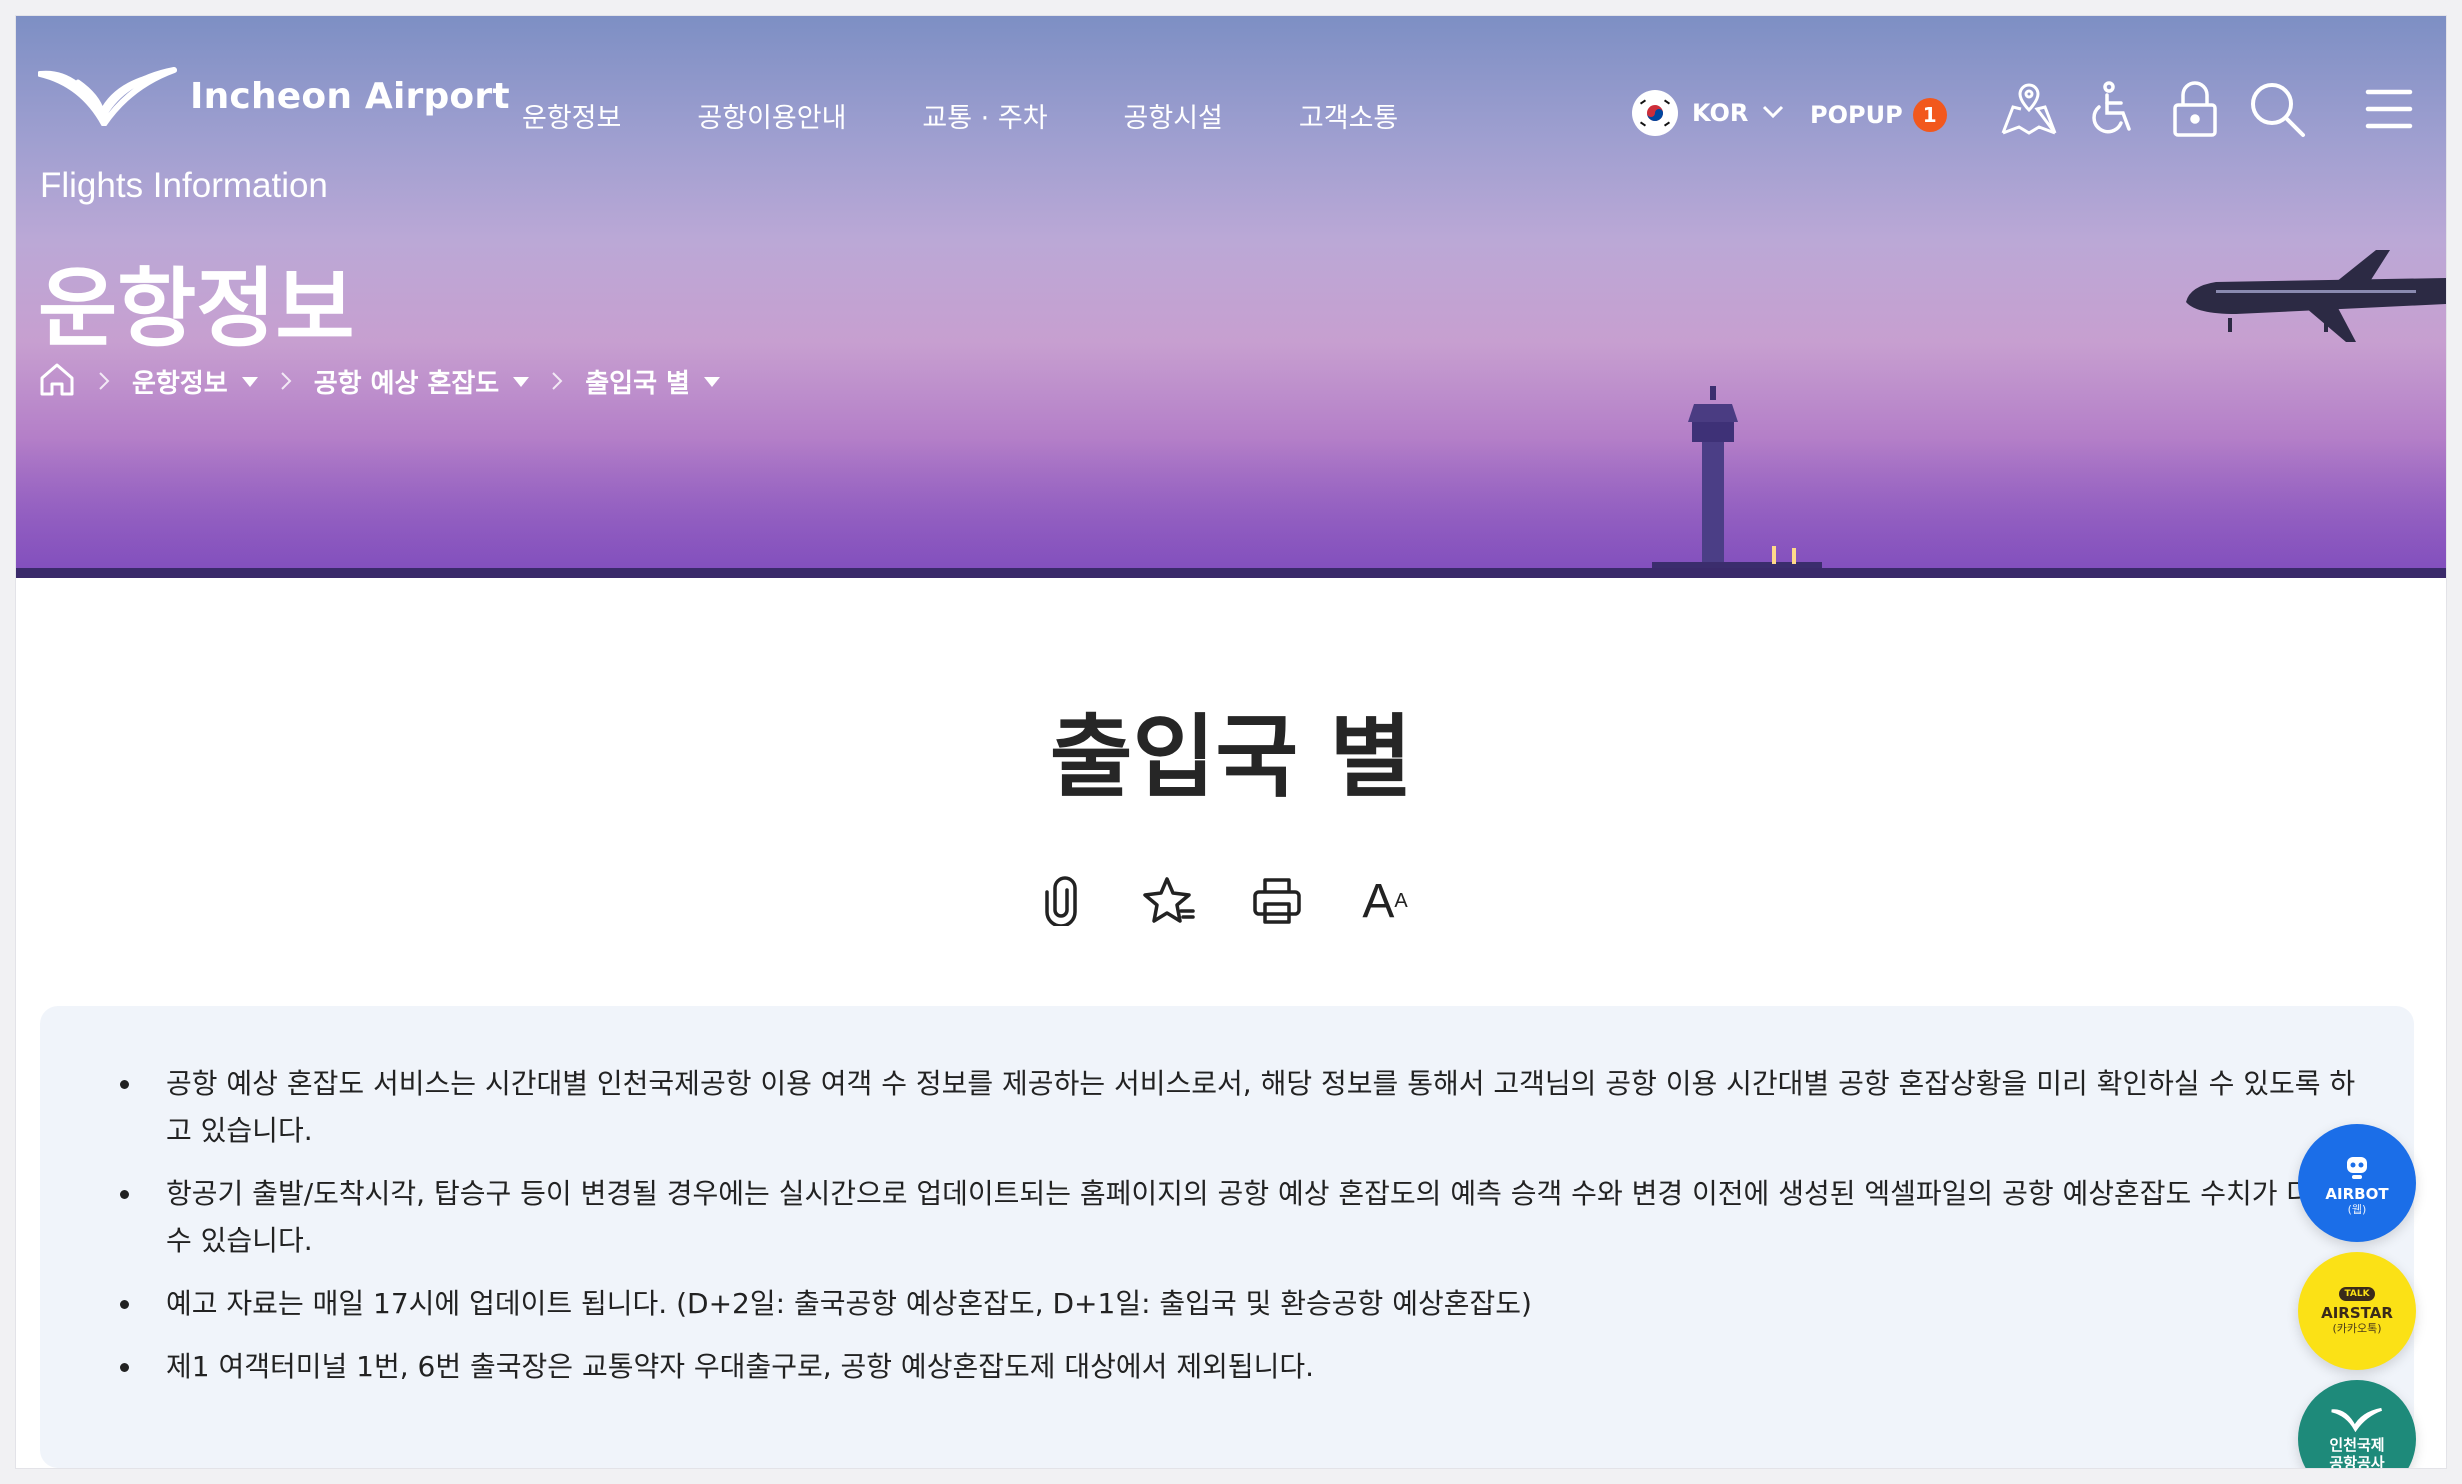  What do you see at coordinates (1378, 901) in the screenshot?
I see `font-size-large-label: A` at bounding box center [1378, 901].